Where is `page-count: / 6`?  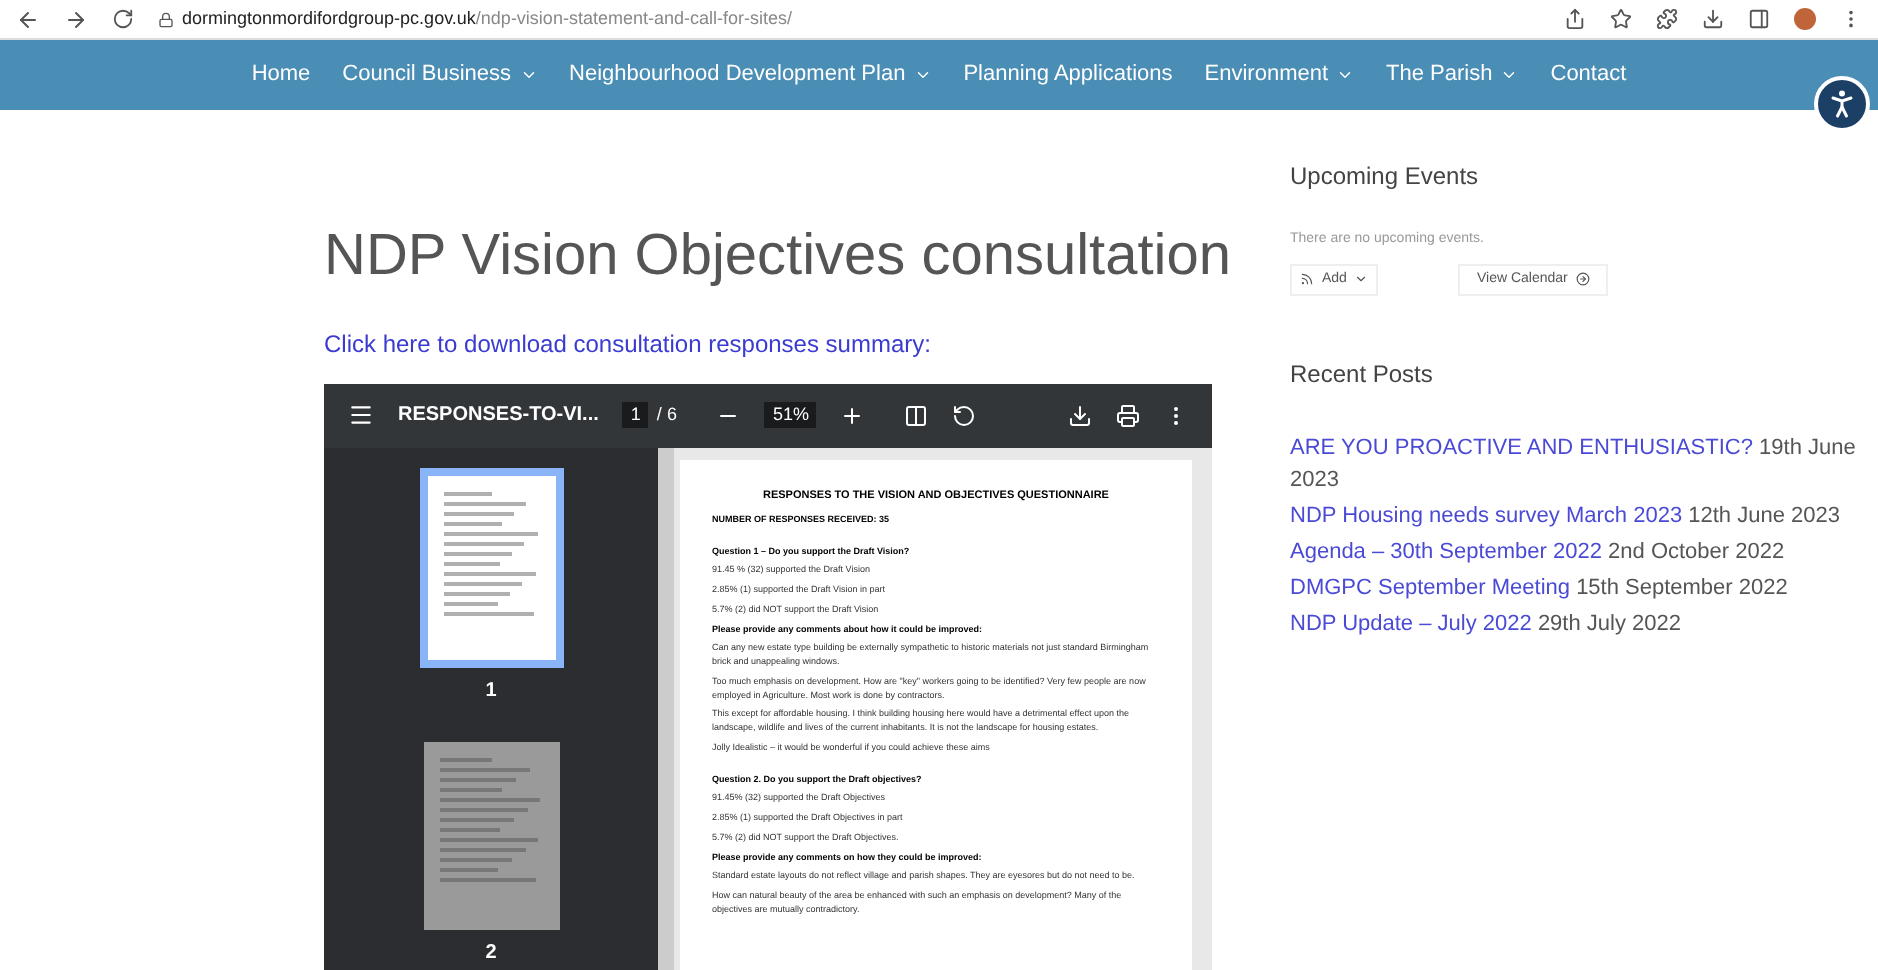 page-count: / 6 is located at coordinates (666, 414).